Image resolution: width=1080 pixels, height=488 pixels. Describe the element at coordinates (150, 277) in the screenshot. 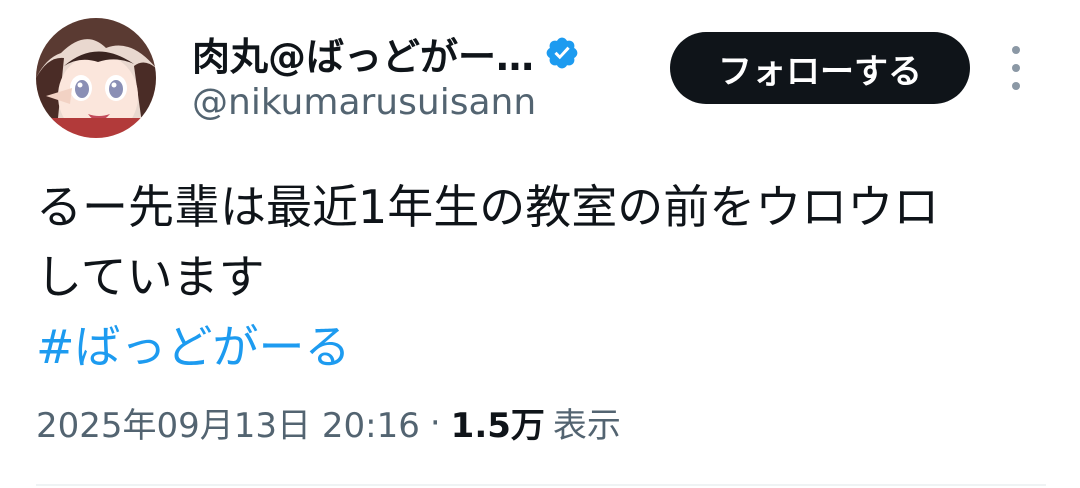

I see `tweet-text-line: しています` at that location.